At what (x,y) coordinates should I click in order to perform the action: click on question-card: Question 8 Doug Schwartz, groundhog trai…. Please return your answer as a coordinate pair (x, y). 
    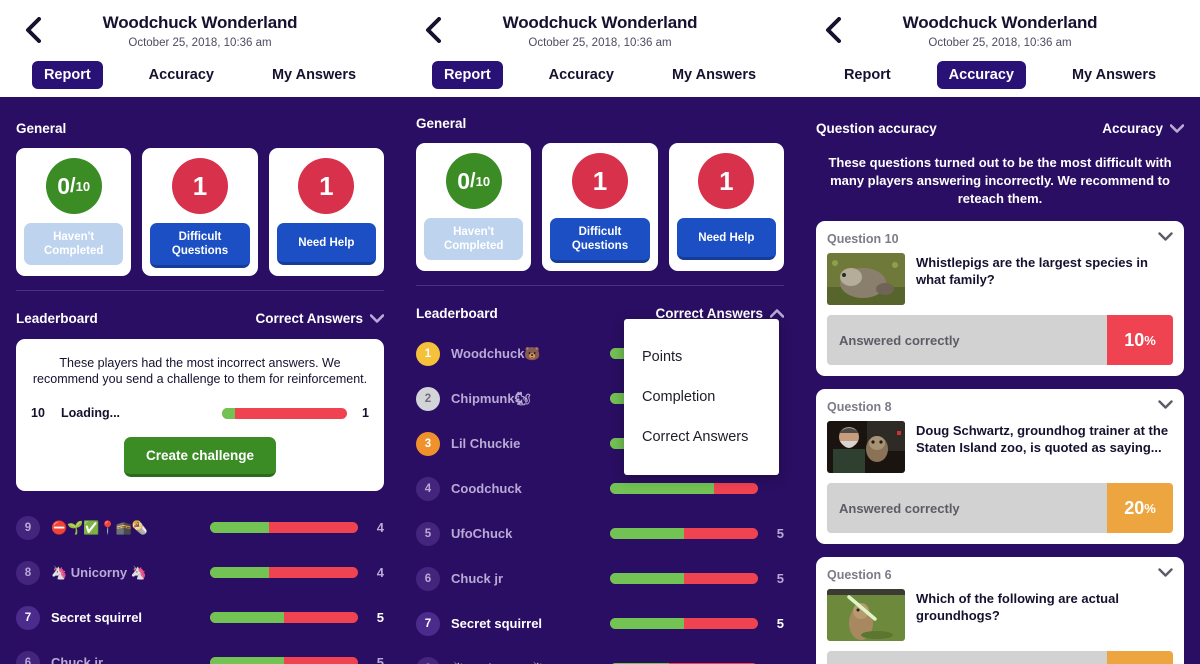
    Looking at the image, I should click on (1000, 466).